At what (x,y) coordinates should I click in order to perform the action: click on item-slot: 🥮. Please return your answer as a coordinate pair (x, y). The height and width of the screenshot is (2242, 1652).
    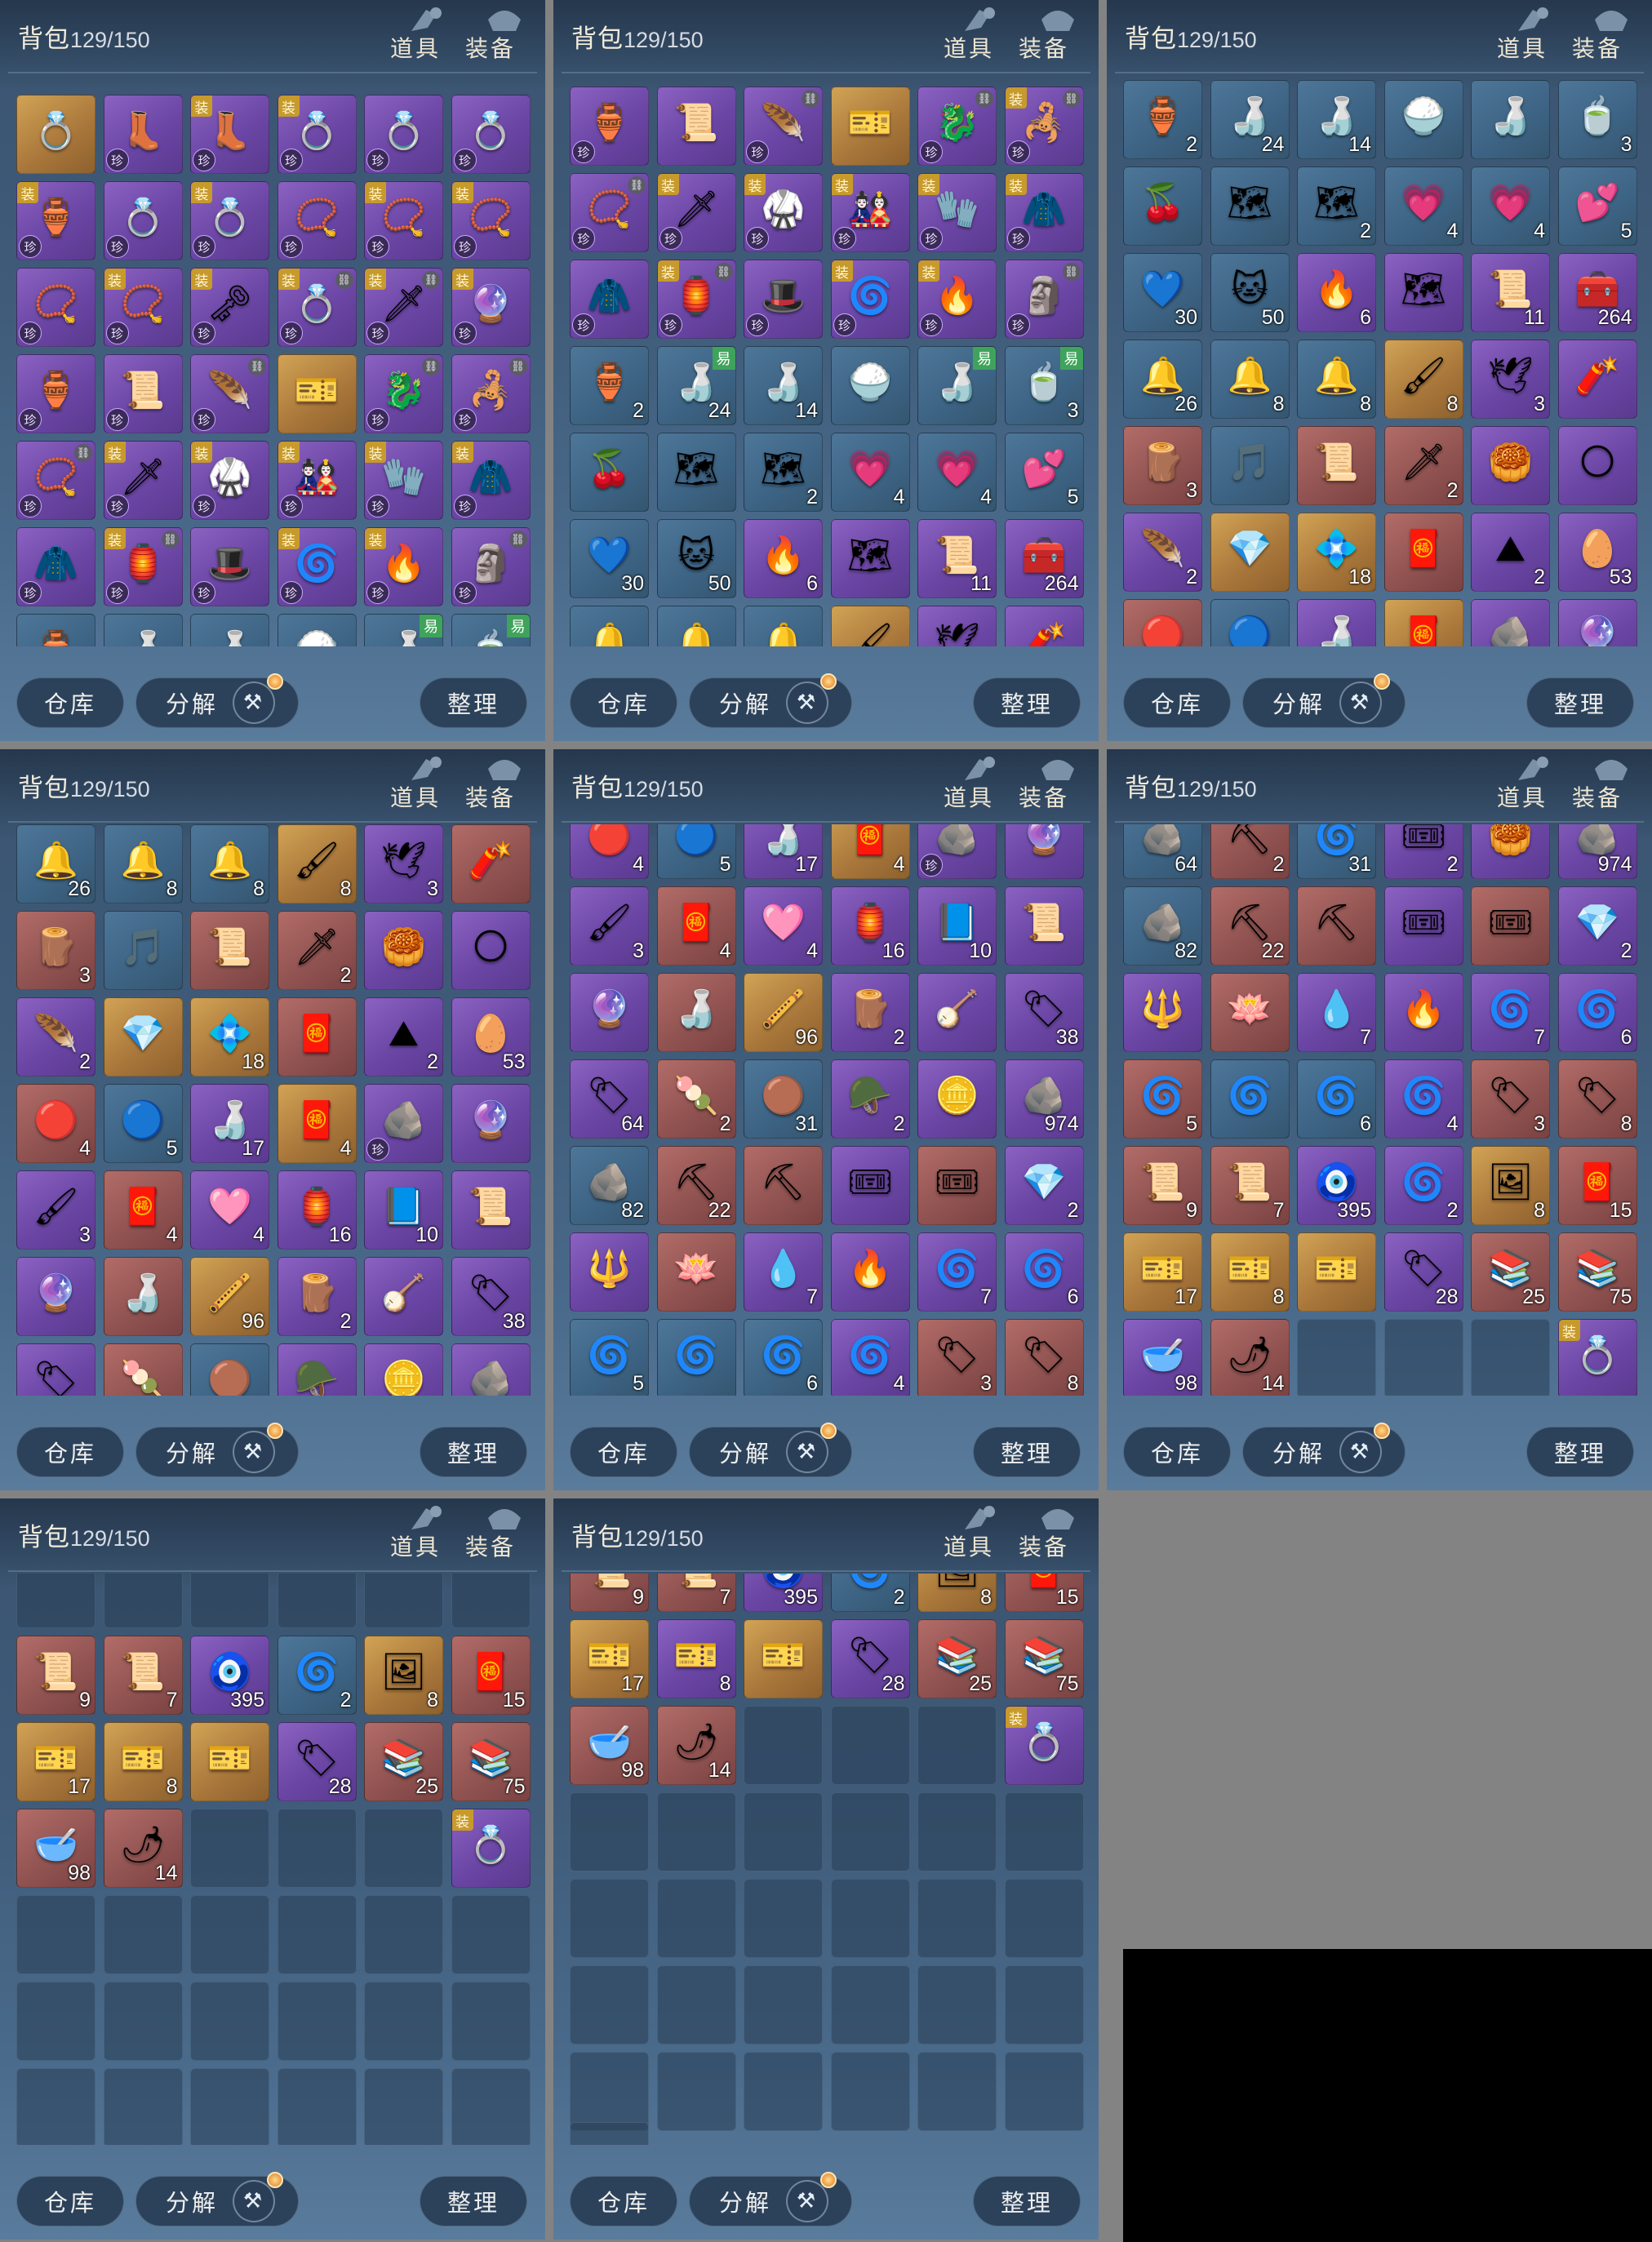
    Looking at the image, I should click on (1510, 465).